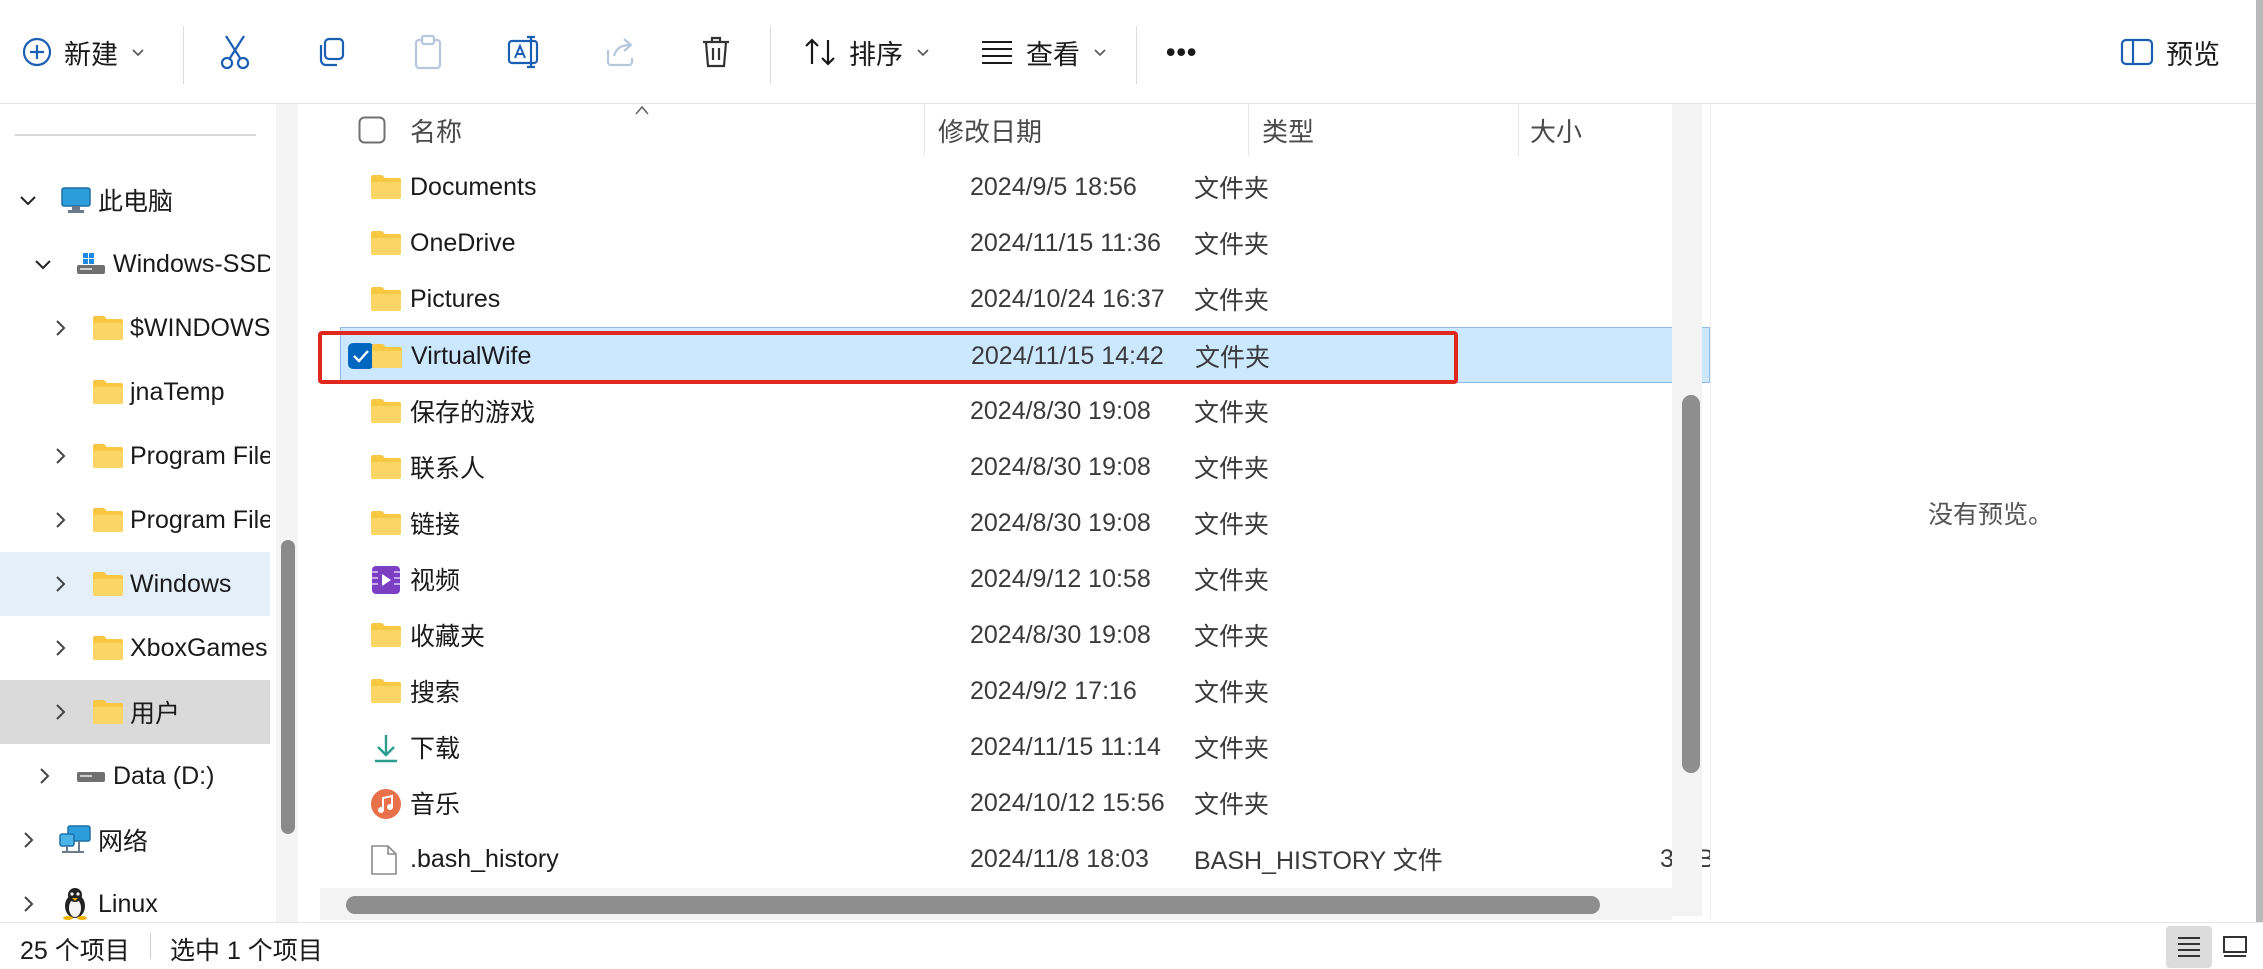 This screenshot has height=969, width=2263. What do you see at coordinates (1025, 523) in the screenshot?
I see `file-row: 链接 2024/8/30 19:08 文件夹` at bounding box center [1025, 523].